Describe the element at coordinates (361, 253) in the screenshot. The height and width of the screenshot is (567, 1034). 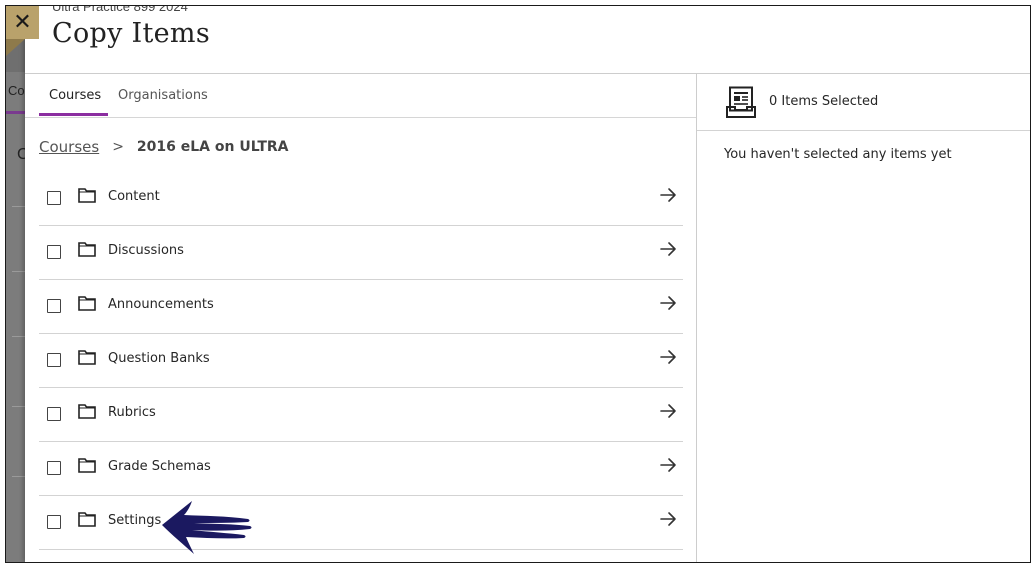
I see `list-item-discussions: Discussions` at that location.